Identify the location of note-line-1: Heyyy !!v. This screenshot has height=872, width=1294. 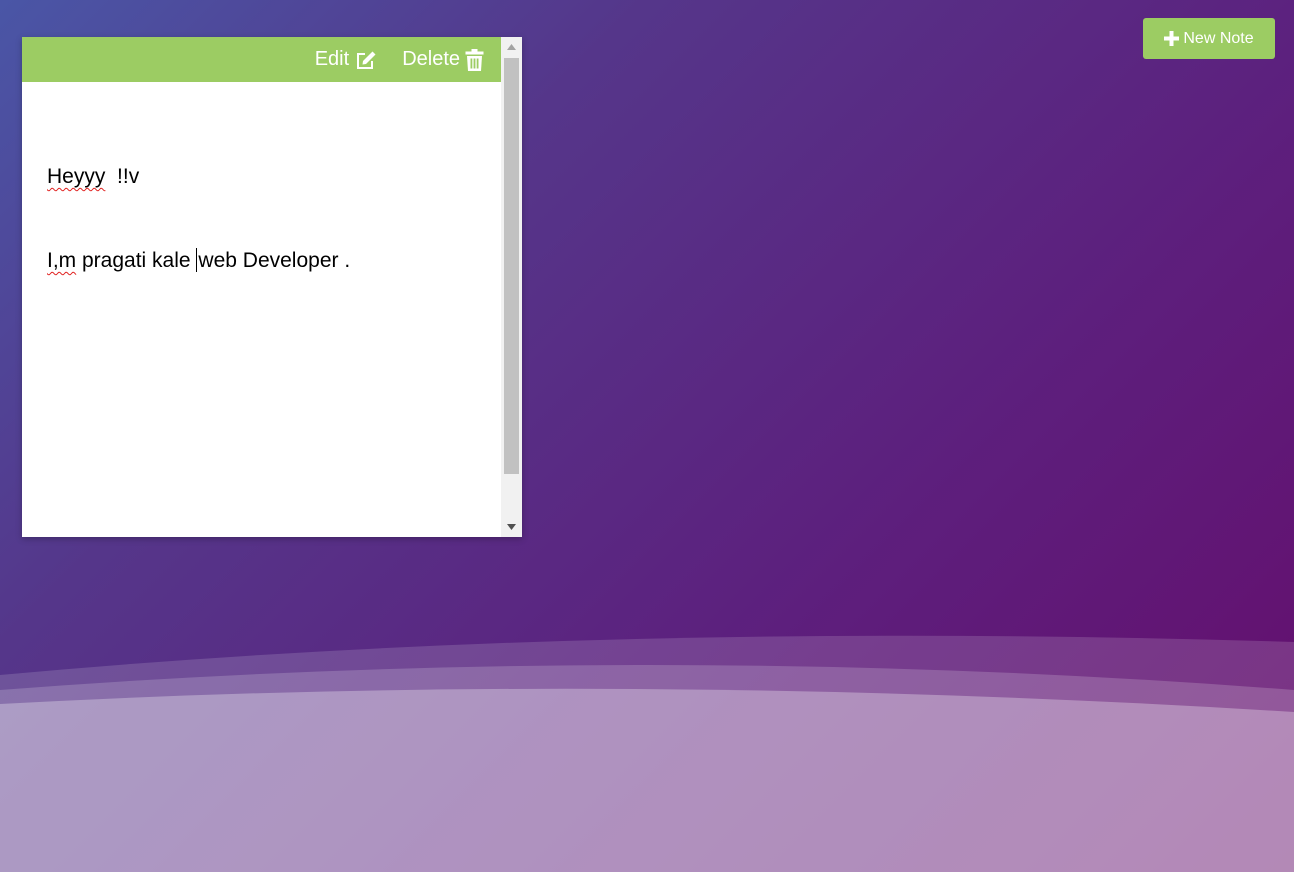
(261, 177).